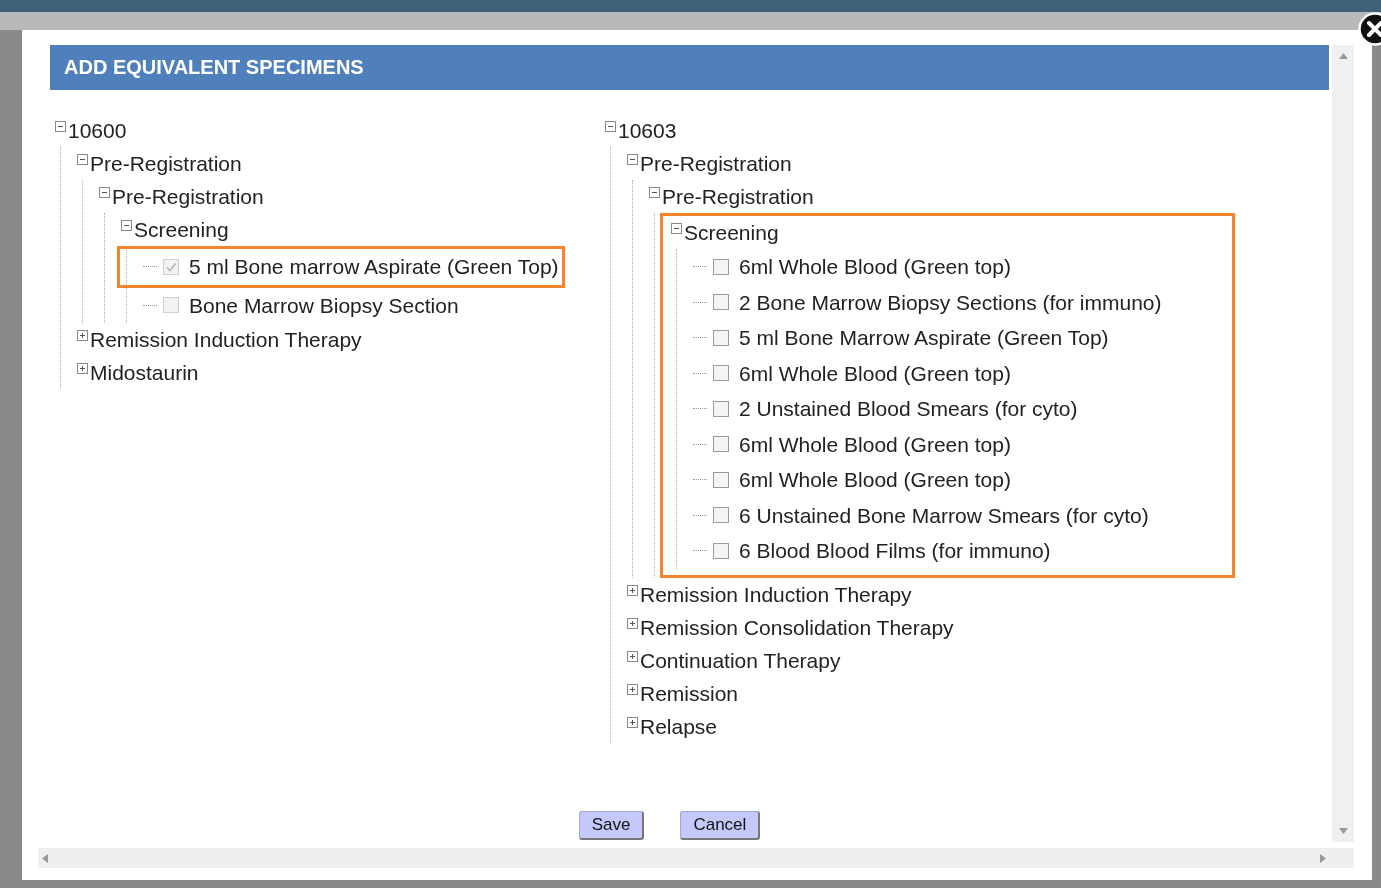 The width and height of the screenshot is (1381, 888). Describe the element at coordinates (374, 267) in the screenshot. I see `specimen-label: 5 ml Bone marrow Aspirate (Green Top)` at that location.